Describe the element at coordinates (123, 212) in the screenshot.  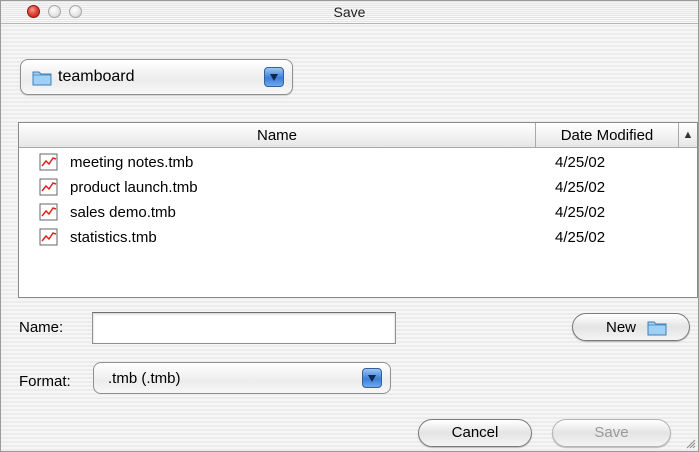
I see `file-name: sales demo.tmb` at that location.